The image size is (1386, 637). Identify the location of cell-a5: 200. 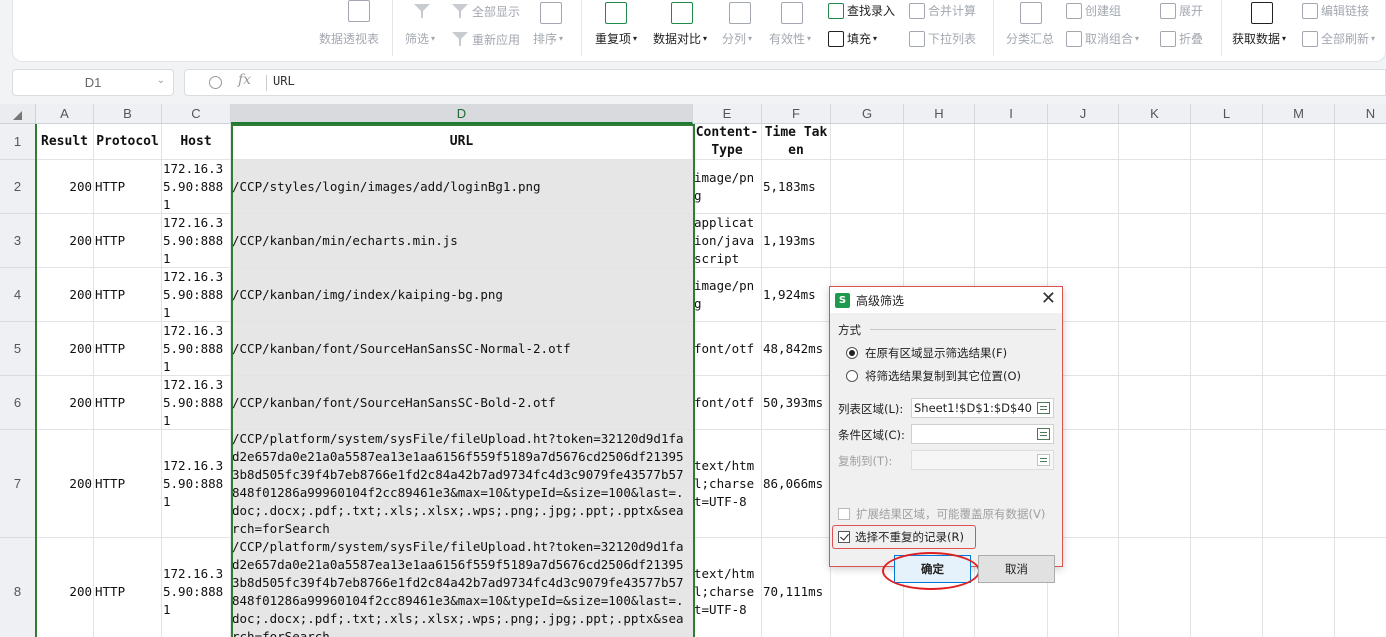
(65, 349).